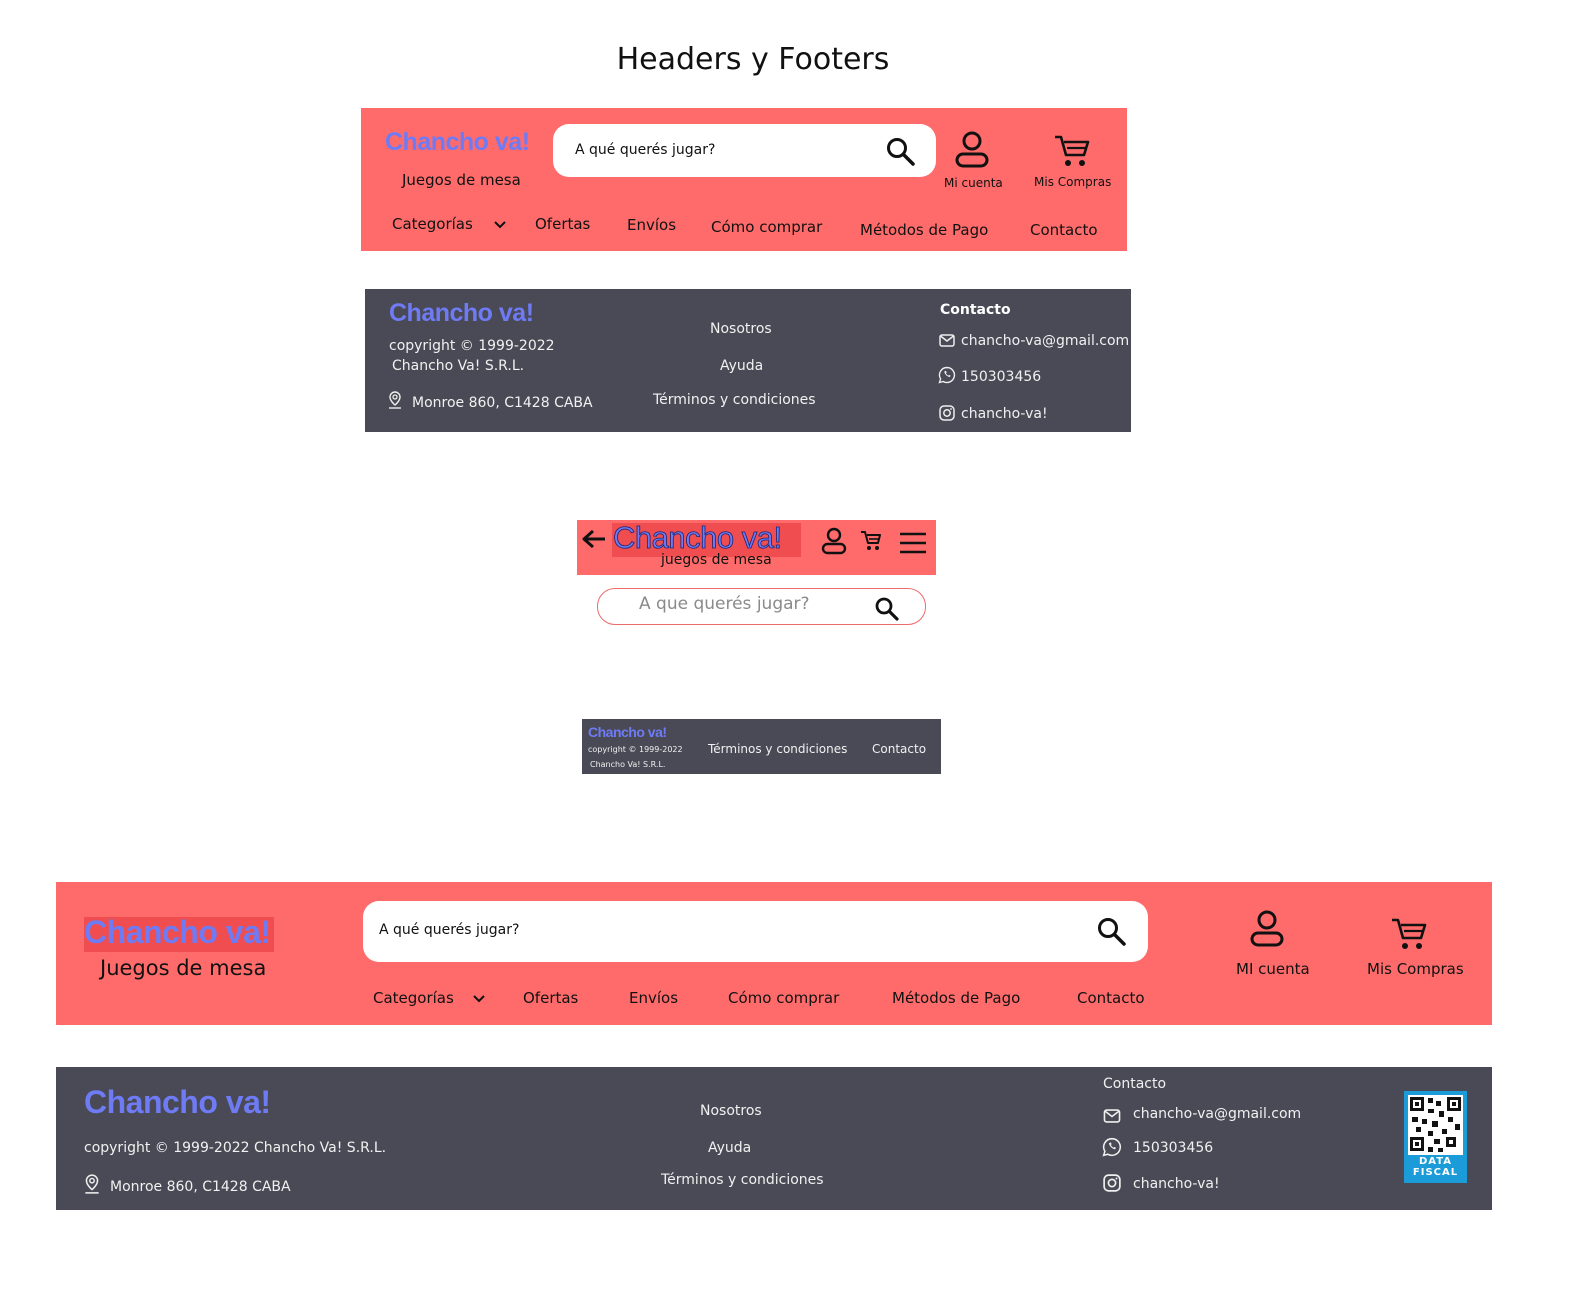 The height and width of the screenshot is (1309, 1572). I want to click on search-input: A qué querés jugar?, so click(645, 150).